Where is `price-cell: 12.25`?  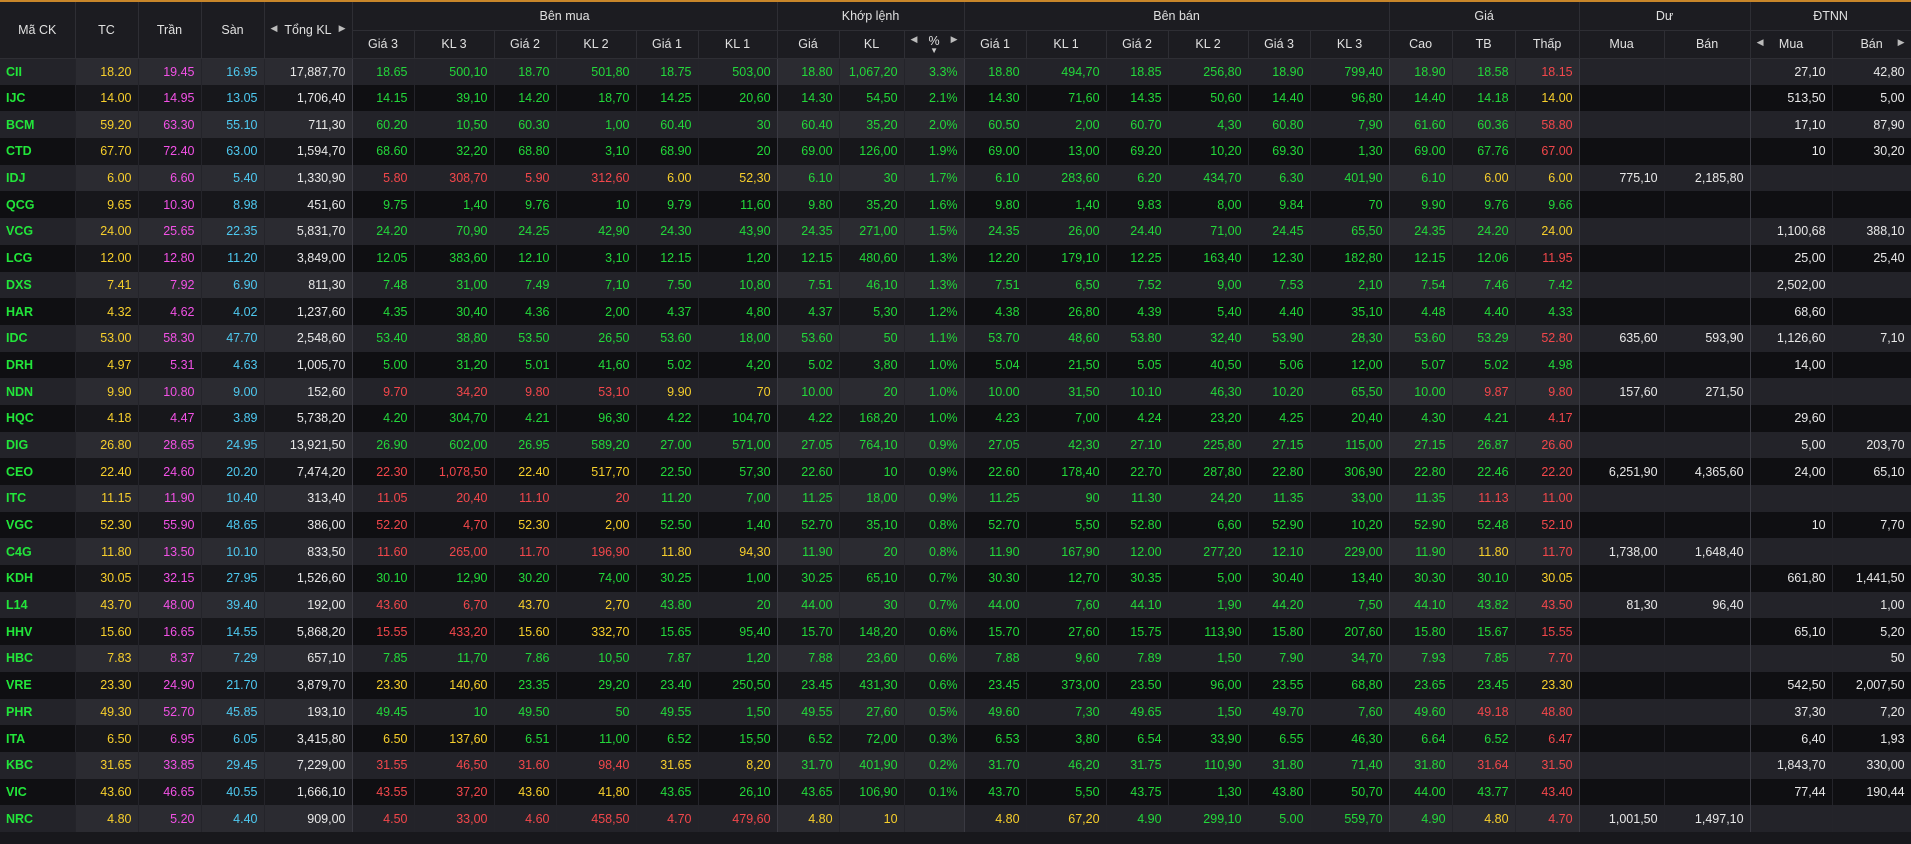 price-cell: 12.25 is located at coordinates (1137, 258).